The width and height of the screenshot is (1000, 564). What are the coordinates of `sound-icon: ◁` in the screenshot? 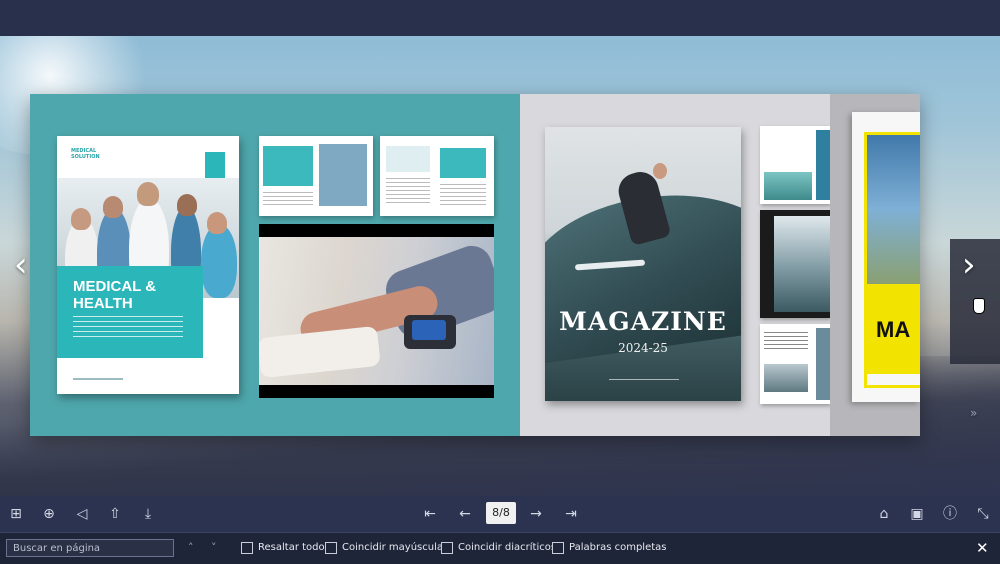 It's located at (82, 514).